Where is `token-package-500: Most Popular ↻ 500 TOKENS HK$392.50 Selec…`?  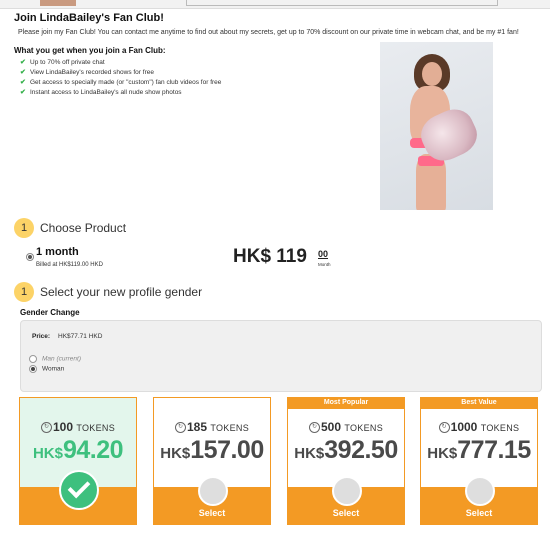
token-package-500: Most Popular ↻ 500 TOKENS HK$392.50 Selec… is located at coordinates (346, 461).